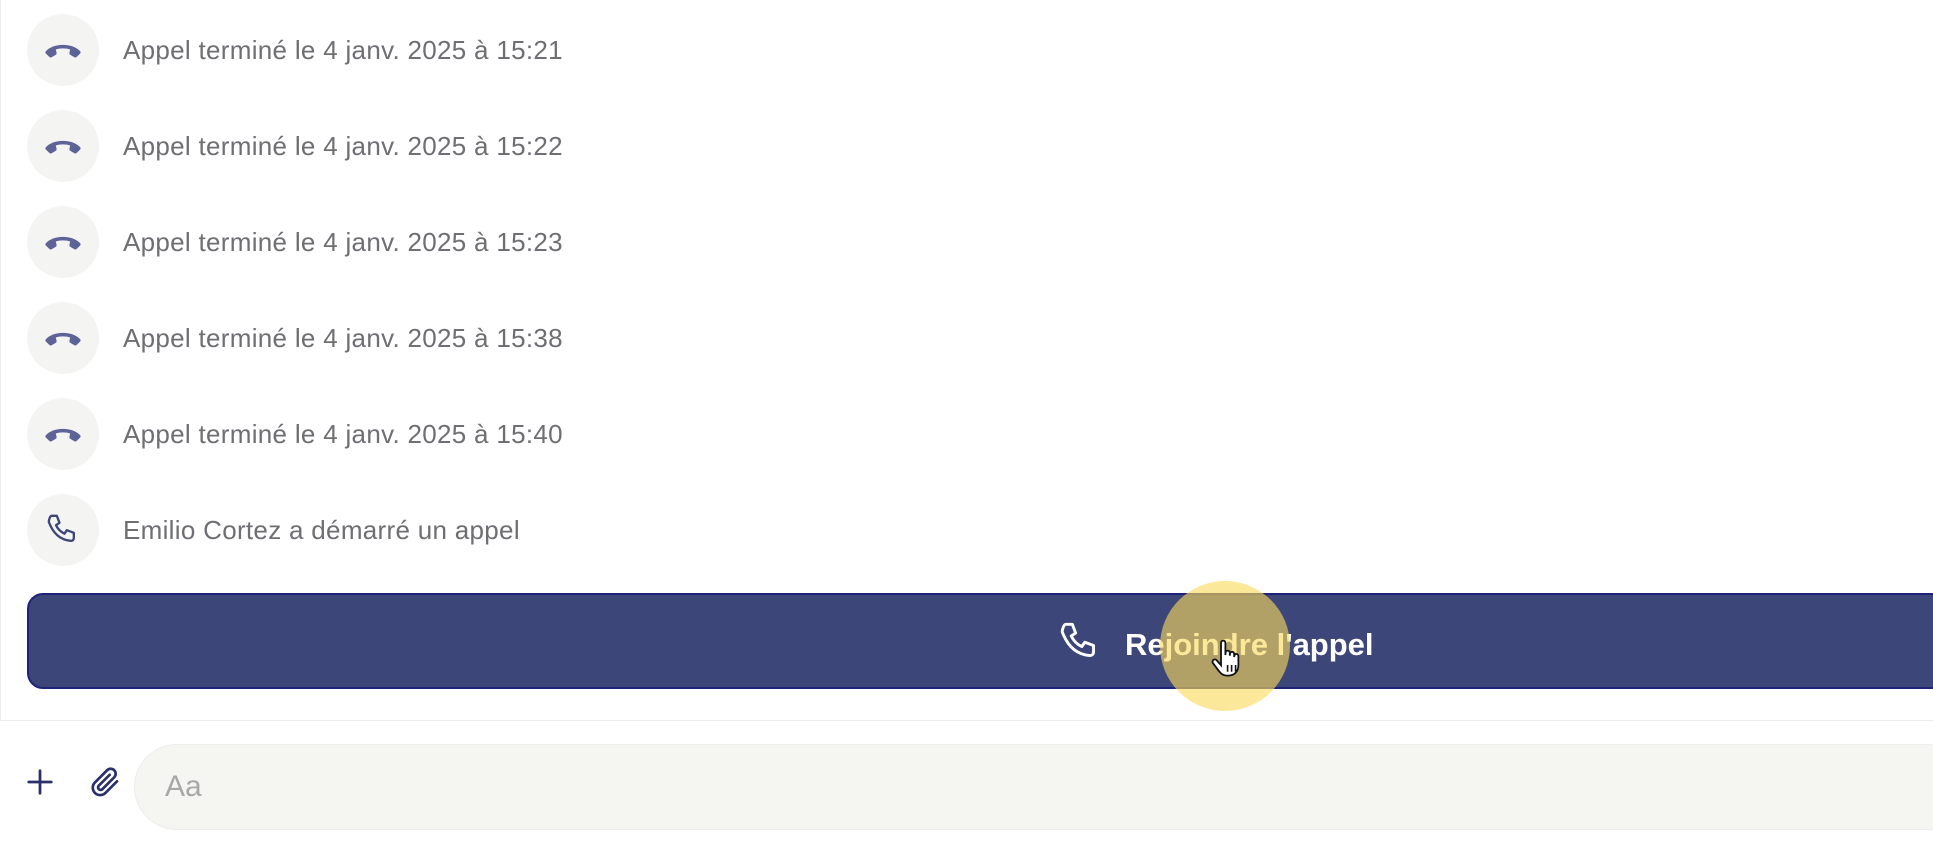  I want to click on call-started-row: Emilio Cortez a démarré un appel, so click(273, 530).